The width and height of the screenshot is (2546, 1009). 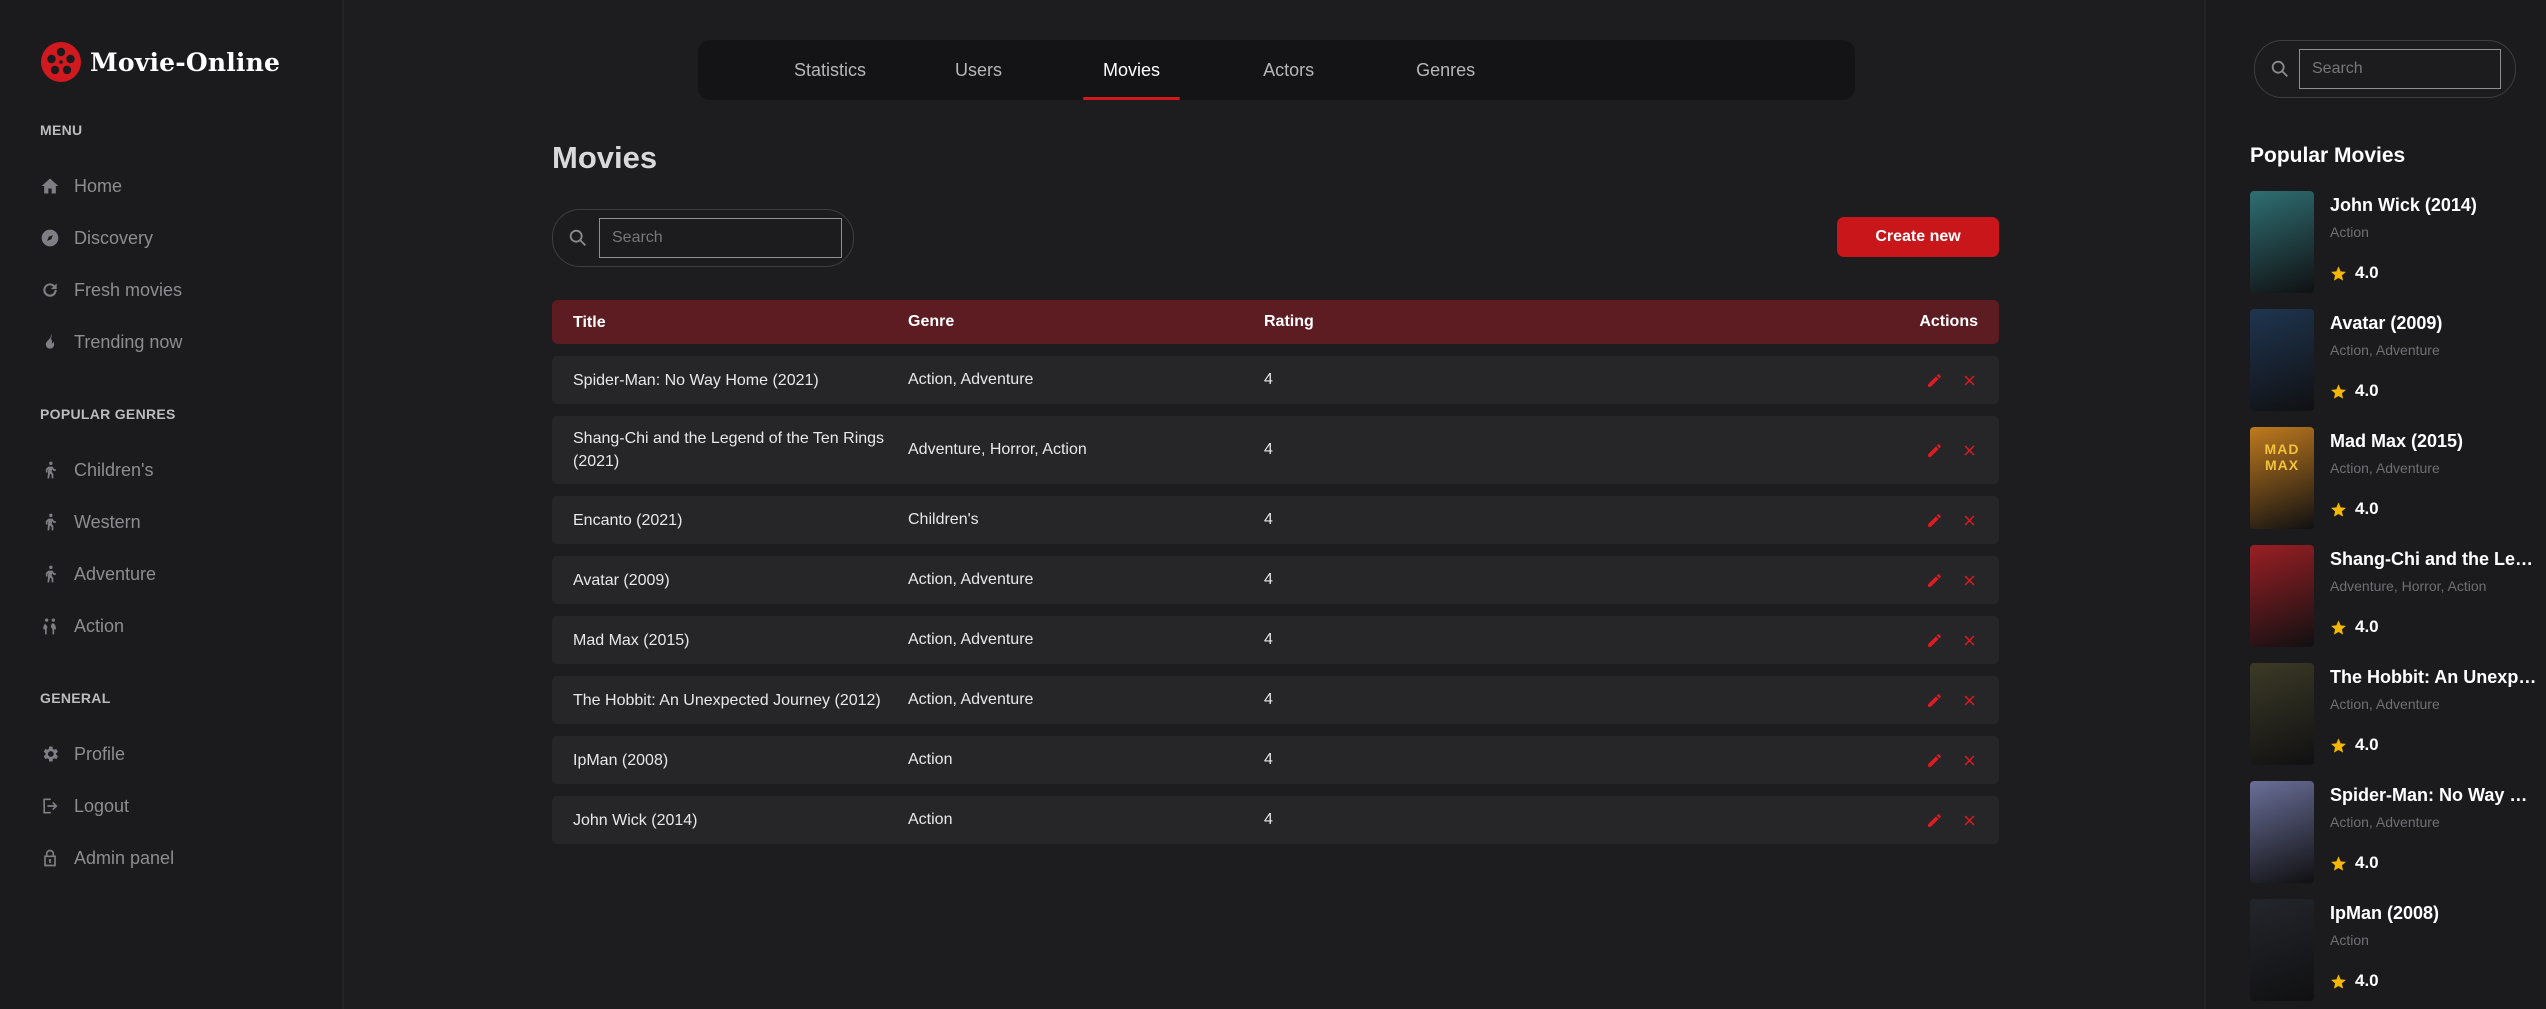 What do you see at coordinates (50, 806) in the screenshot?
I see `logout-icon` at bounding box center [50, 806].